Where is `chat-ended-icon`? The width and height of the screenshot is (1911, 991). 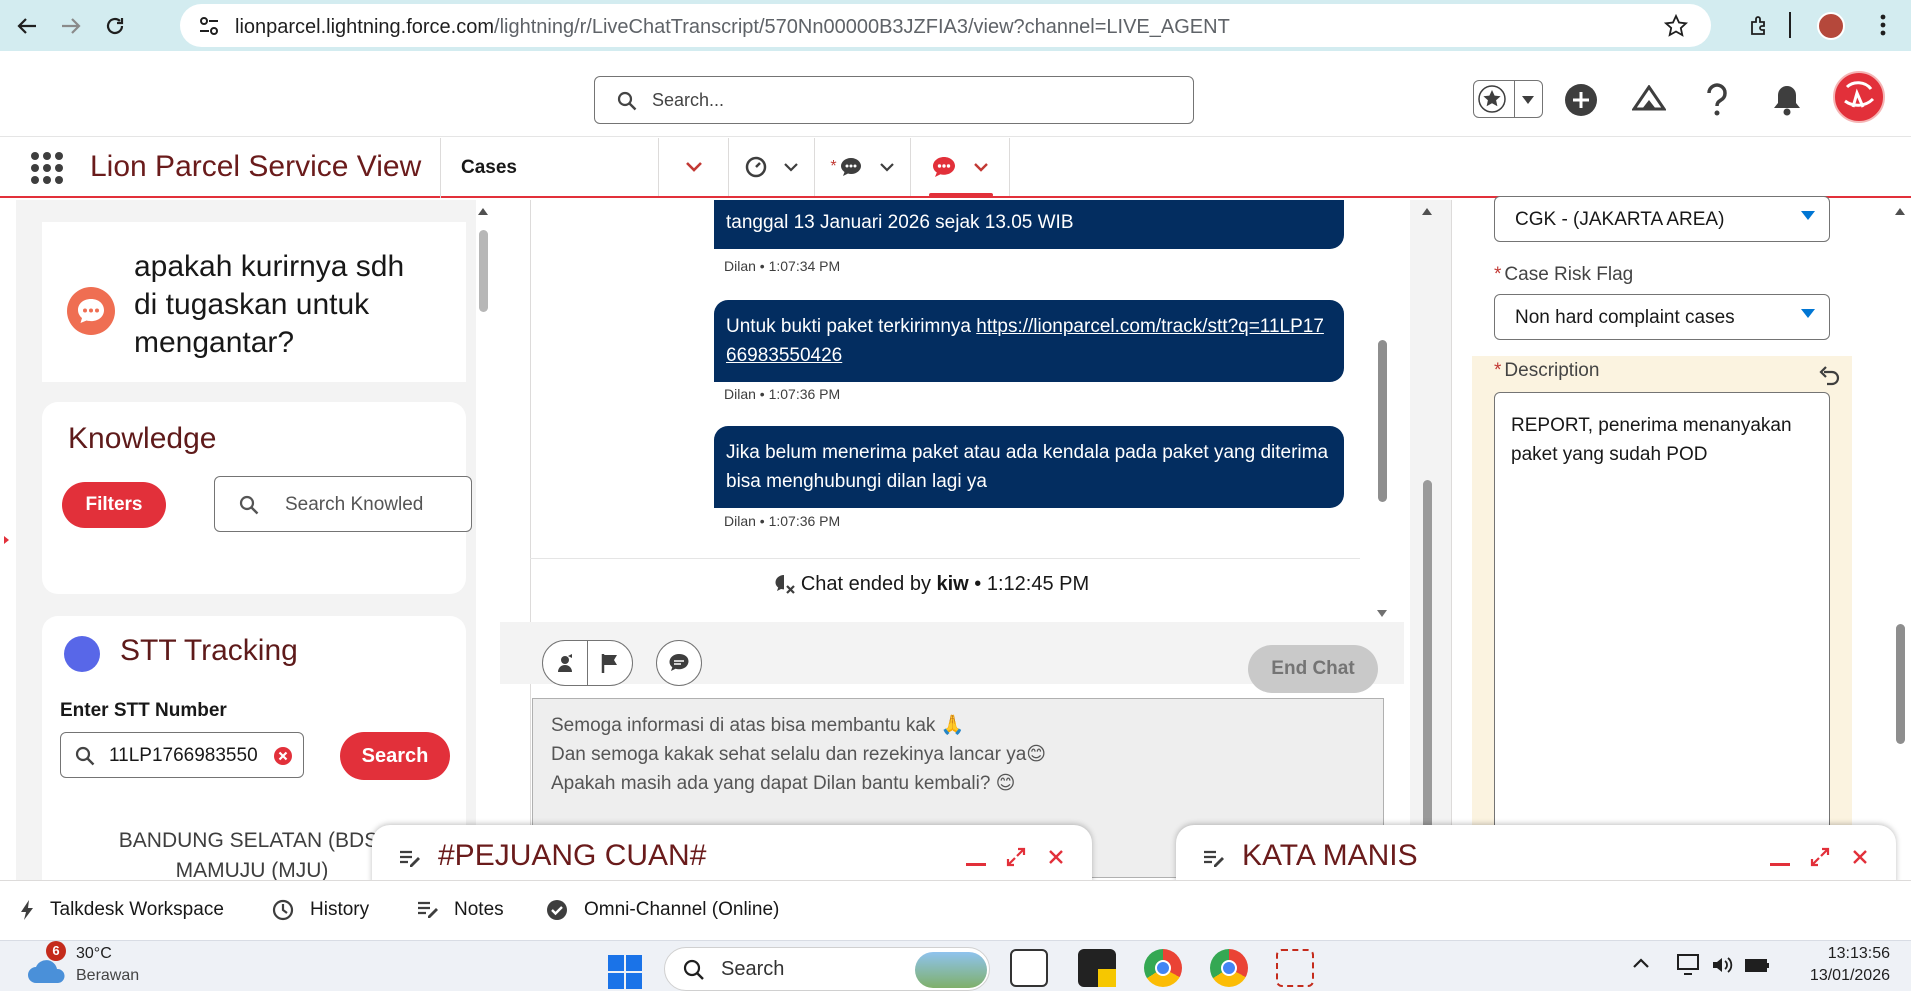
chat-ended-icon is located at coordinates (785, 584).